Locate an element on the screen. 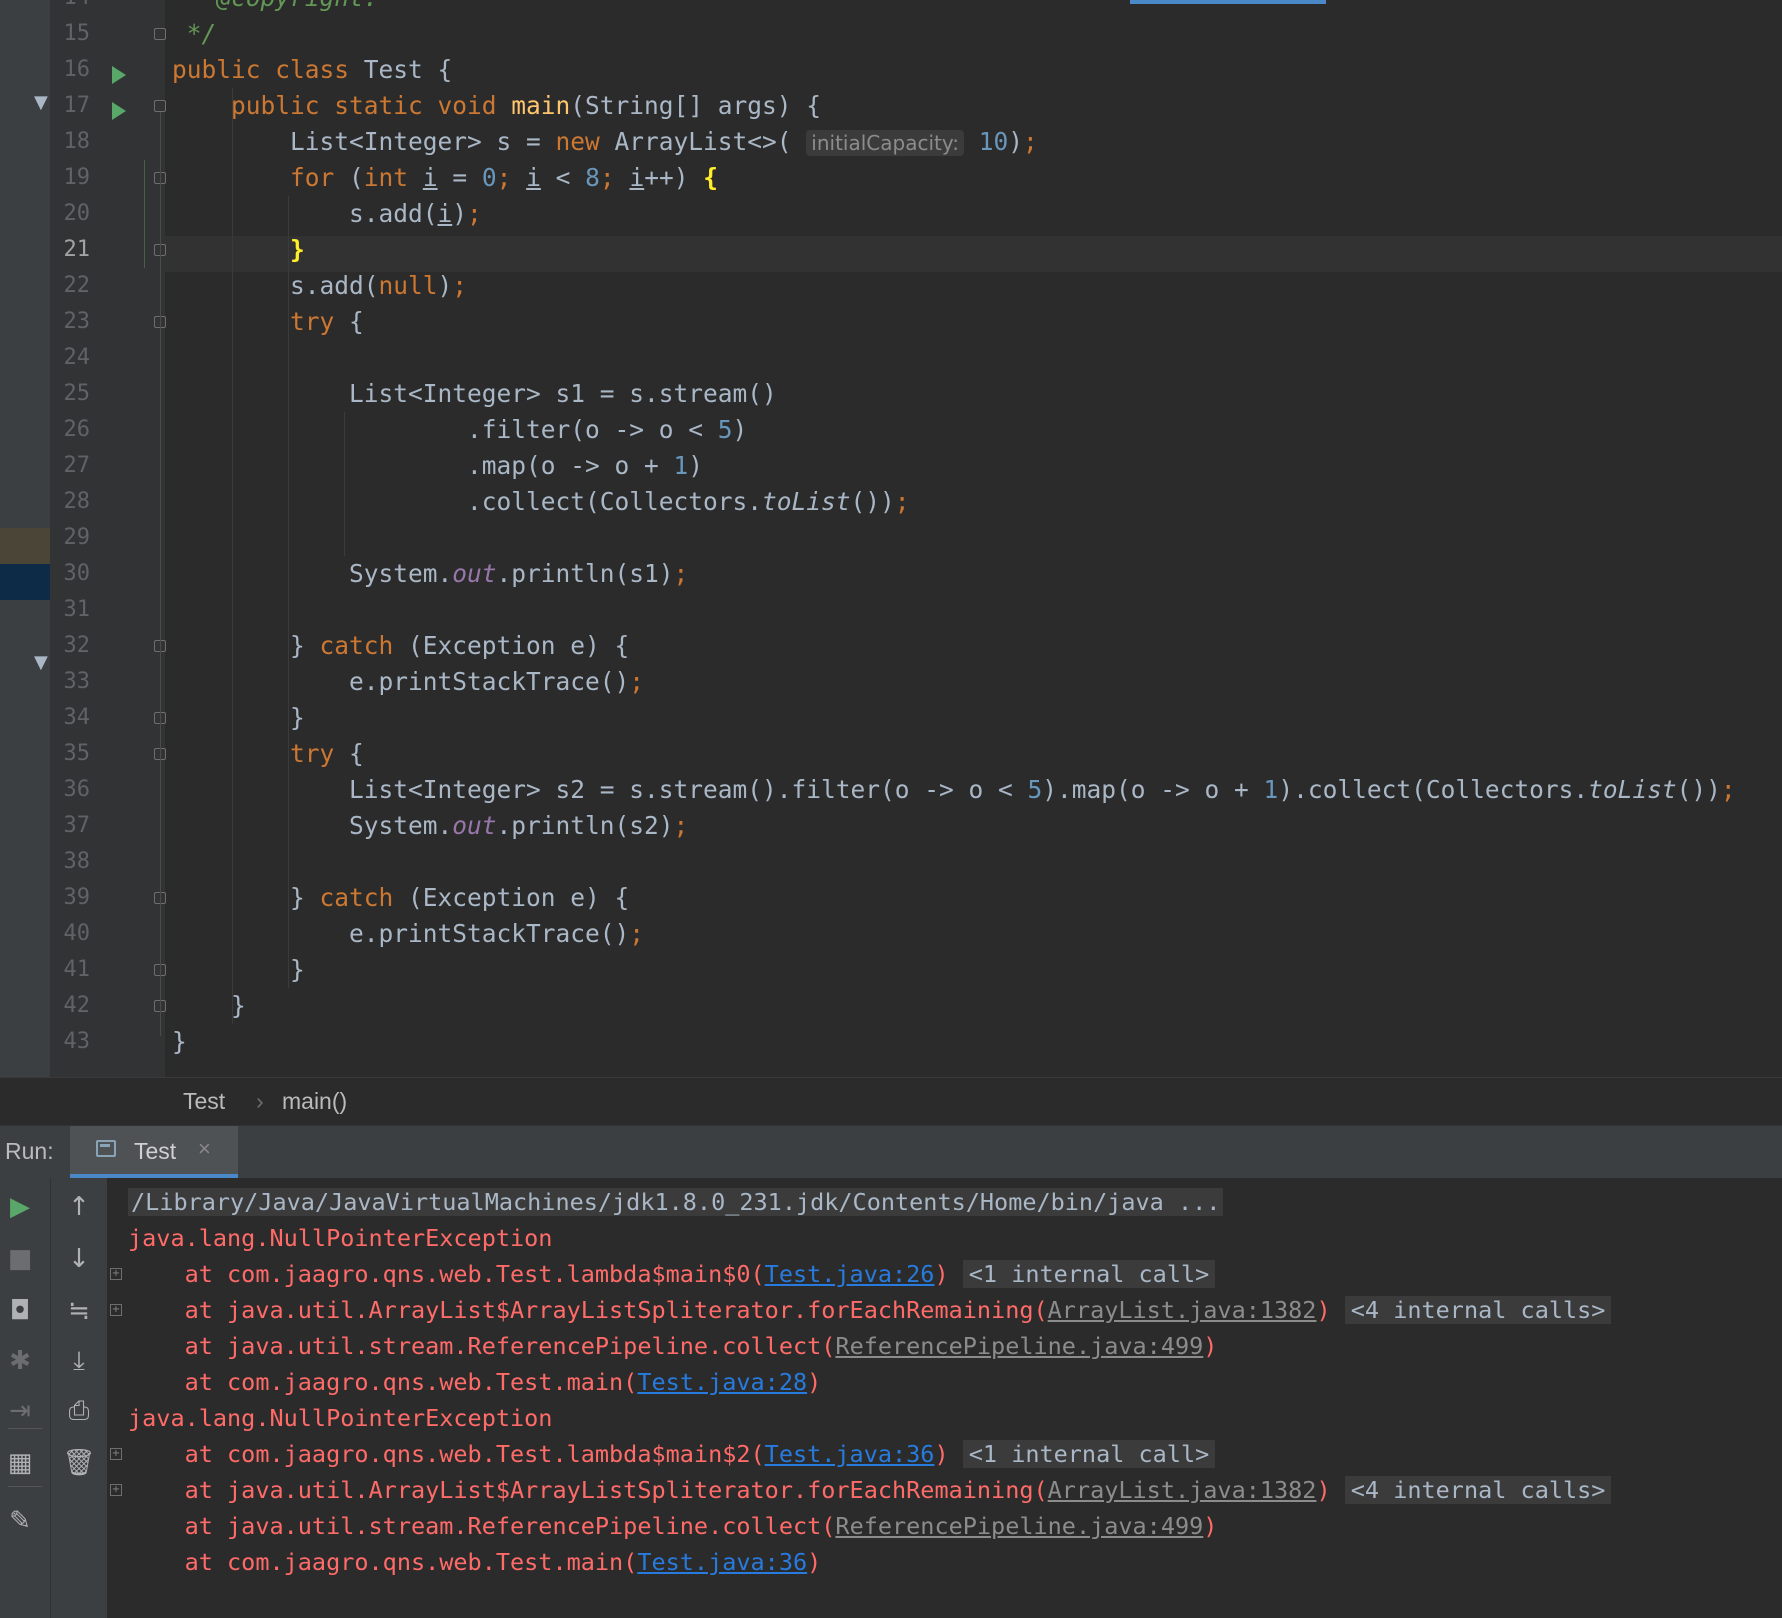  run-tab-test: Test × is located at coordinates (154, 1152).